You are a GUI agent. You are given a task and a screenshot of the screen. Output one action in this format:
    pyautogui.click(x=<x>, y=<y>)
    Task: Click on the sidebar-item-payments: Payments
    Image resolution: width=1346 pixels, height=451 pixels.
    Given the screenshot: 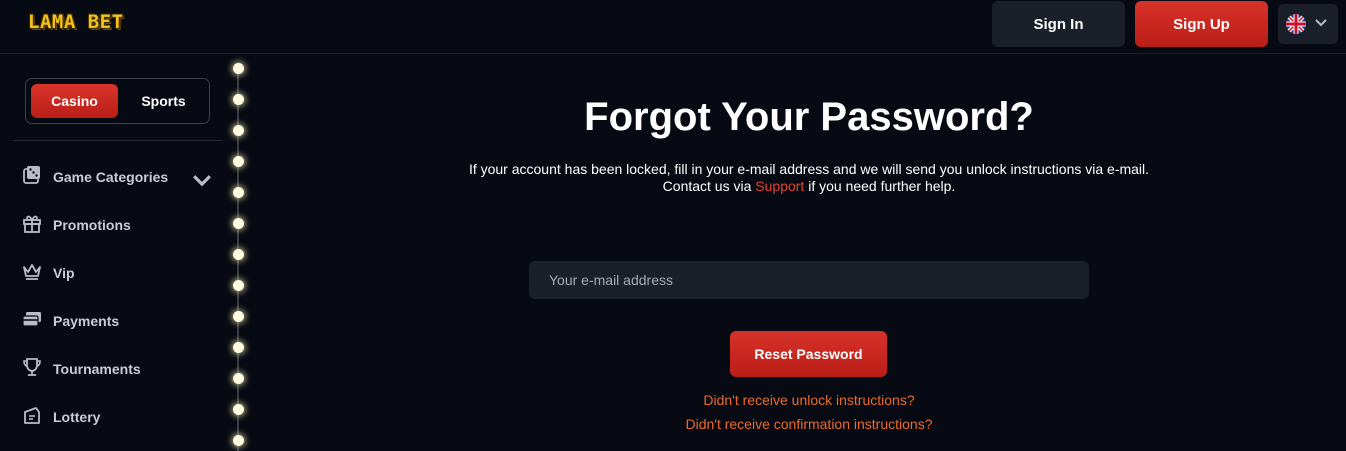 What is the action you would take?
    pyautogui.click(x=121, y=321)
    